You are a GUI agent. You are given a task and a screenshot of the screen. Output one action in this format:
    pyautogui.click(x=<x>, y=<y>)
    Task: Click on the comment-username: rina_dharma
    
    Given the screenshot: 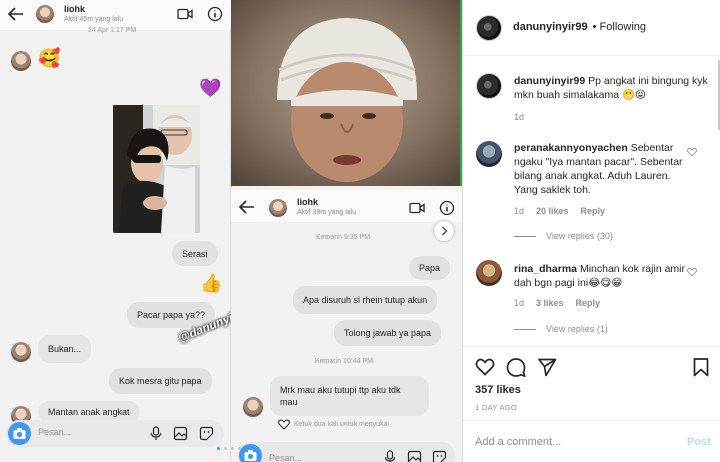 What is the action you would take?
    pyautogui.click(x=545, y=269)
    